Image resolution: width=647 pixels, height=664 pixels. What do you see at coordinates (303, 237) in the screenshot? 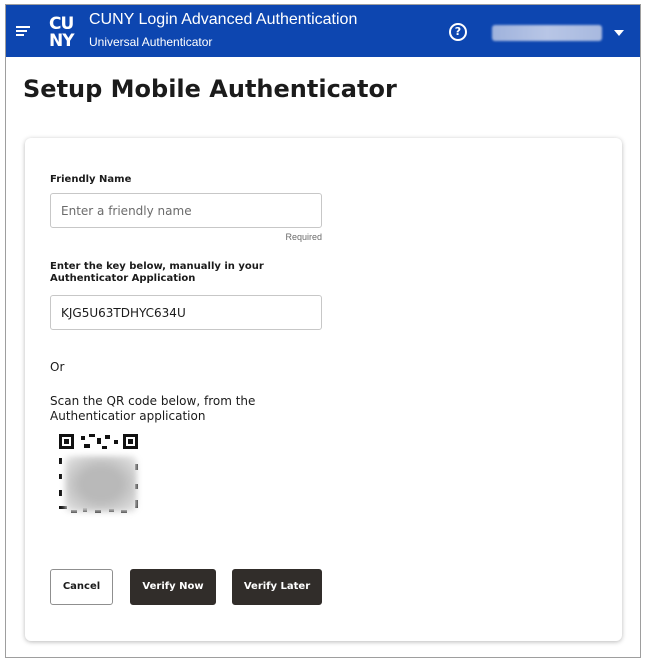
I see `required-hint: Required` at bounding box center [303, 237].